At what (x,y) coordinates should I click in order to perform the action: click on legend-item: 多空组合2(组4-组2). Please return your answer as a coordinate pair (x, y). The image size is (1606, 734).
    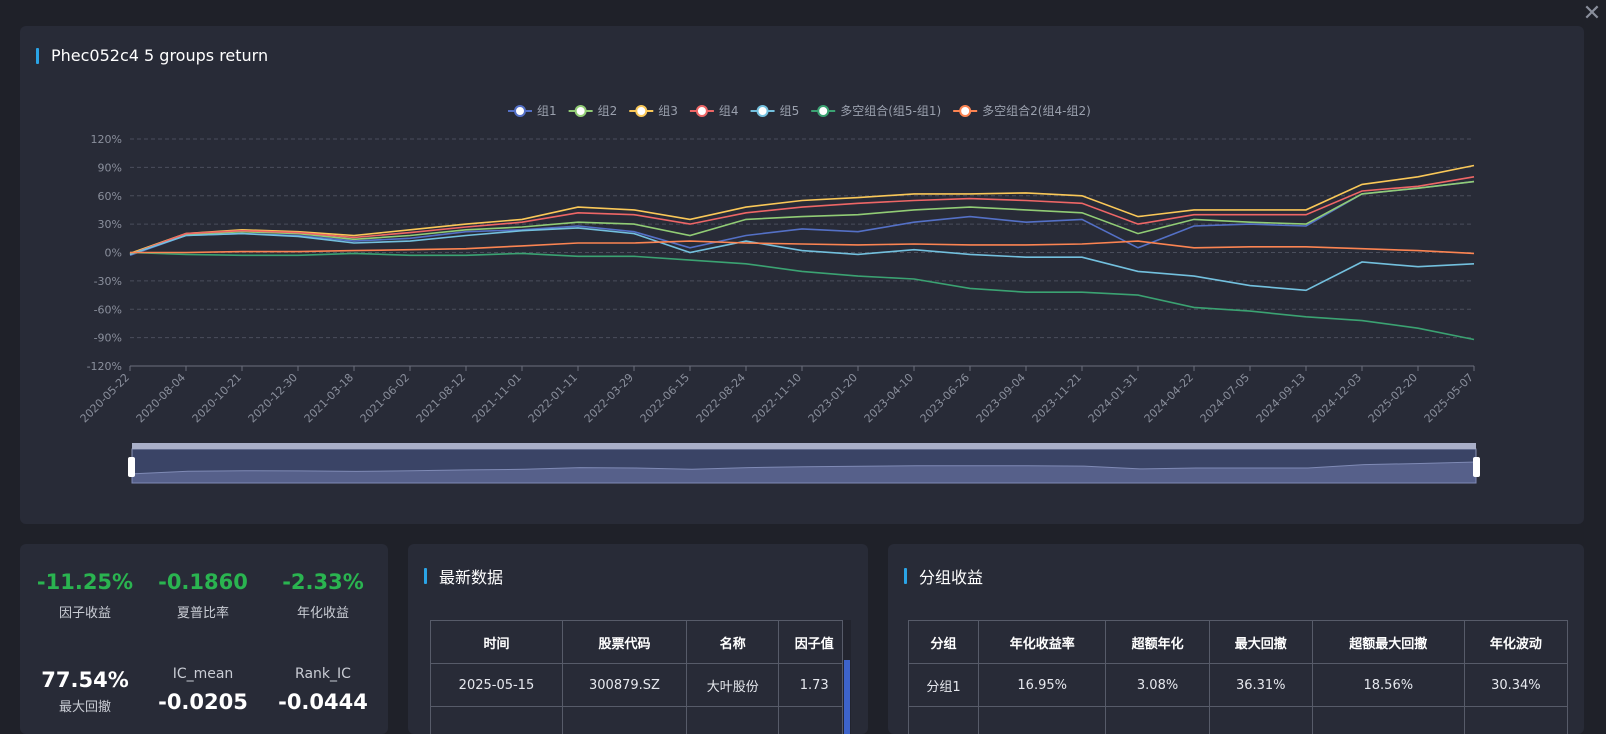
    Looking at the image, I should click on (1022, 110).